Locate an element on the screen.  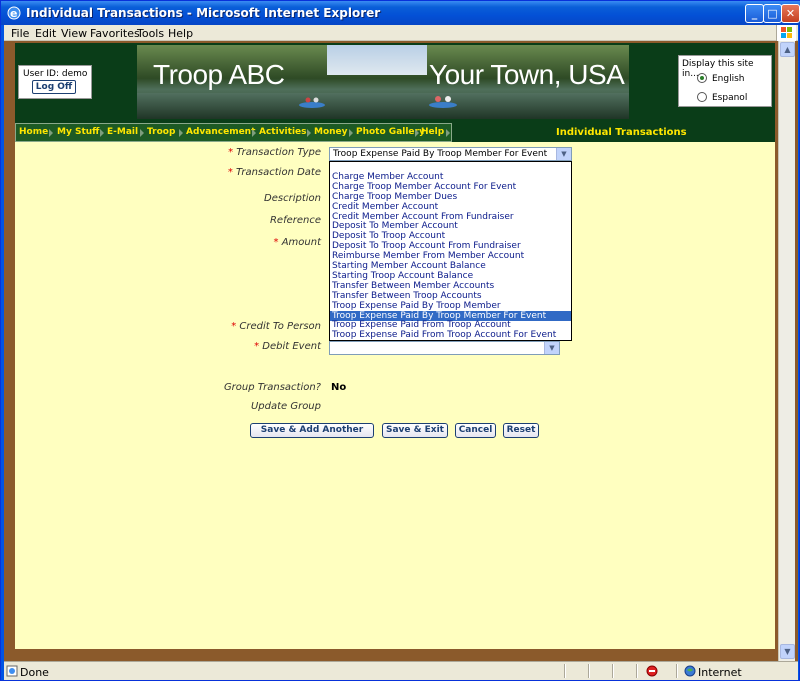
globe-icon is located at coordinates (690, 671).